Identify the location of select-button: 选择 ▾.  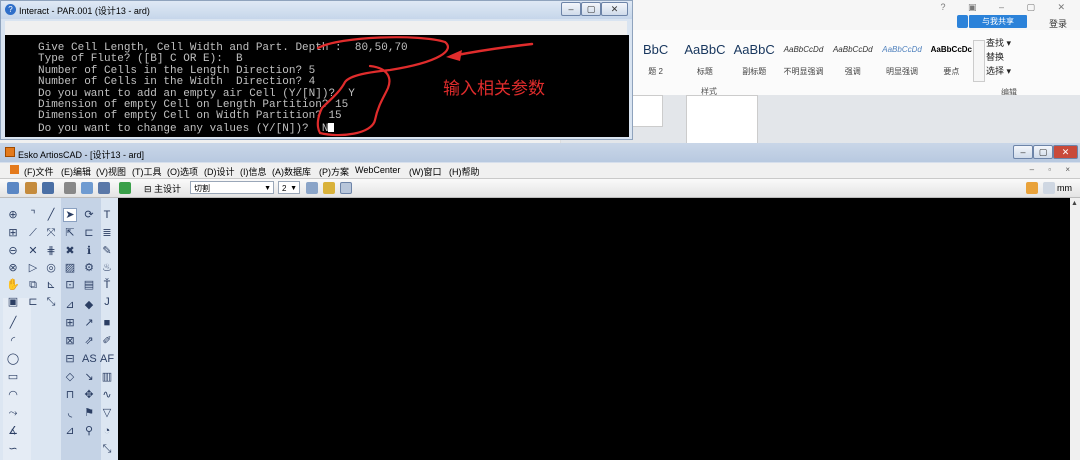
(1031, 71).